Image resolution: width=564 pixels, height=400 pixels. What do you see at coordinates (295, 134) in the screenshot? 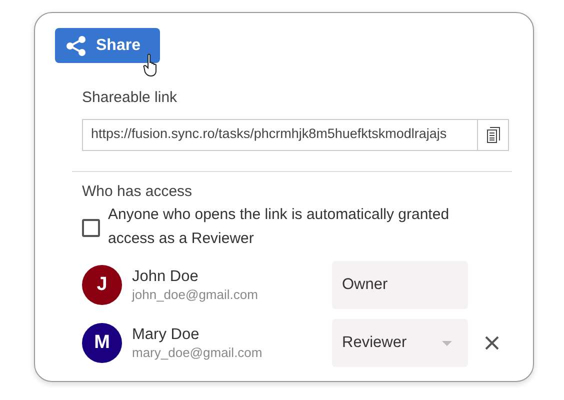
I see `link-field: https://fusion.sync.ro/tasks/phcrmhjk8m5huefktskmodlrajajs` at bounding box center [295, 134].